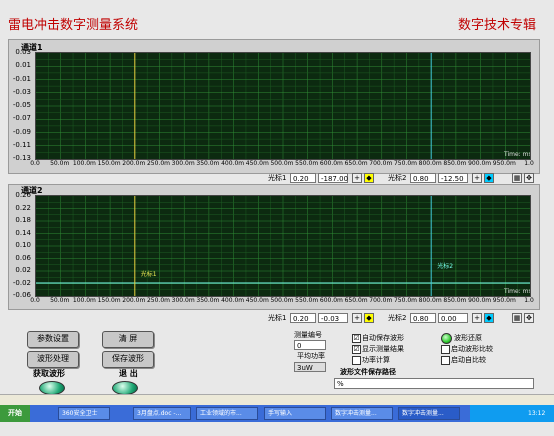  What do you see at coordinates (149, 274) in the screenshot?
I see `cursor-plot-label: 光标1` at bounding box center [149, 274].